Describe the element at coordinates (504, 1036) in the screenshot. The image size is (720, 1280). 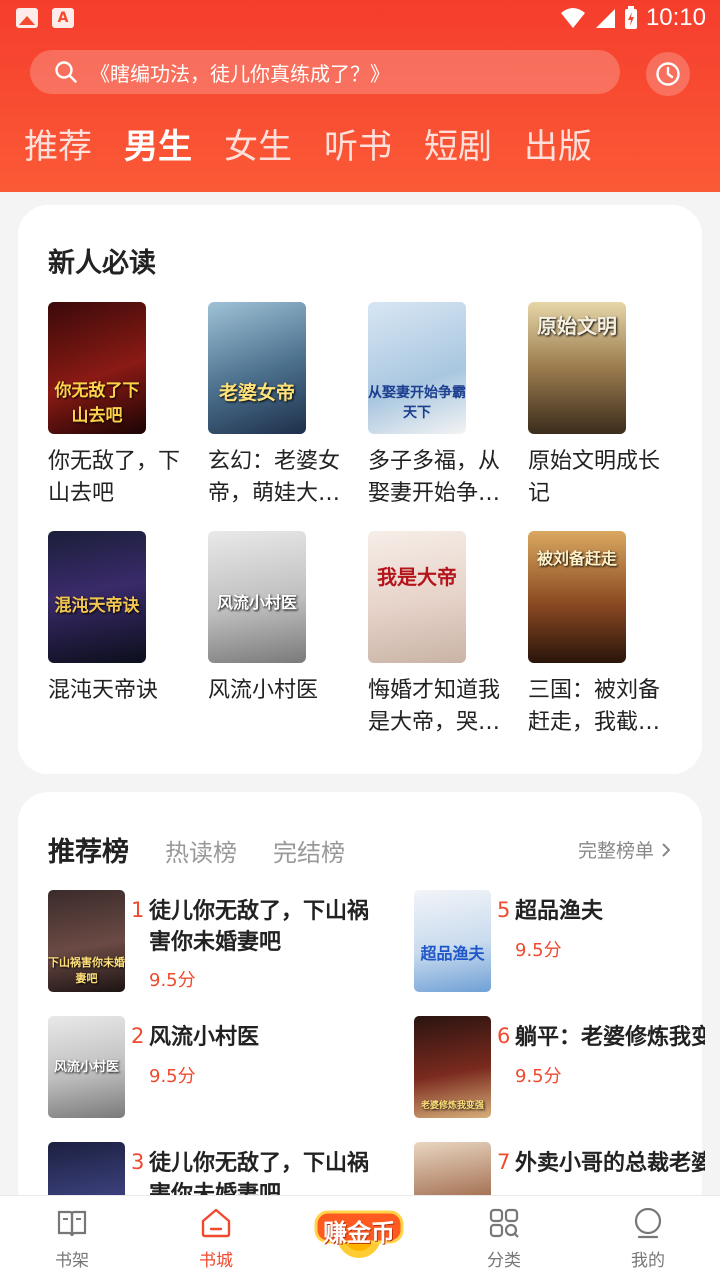
I see `rank-number: 6` at that location.